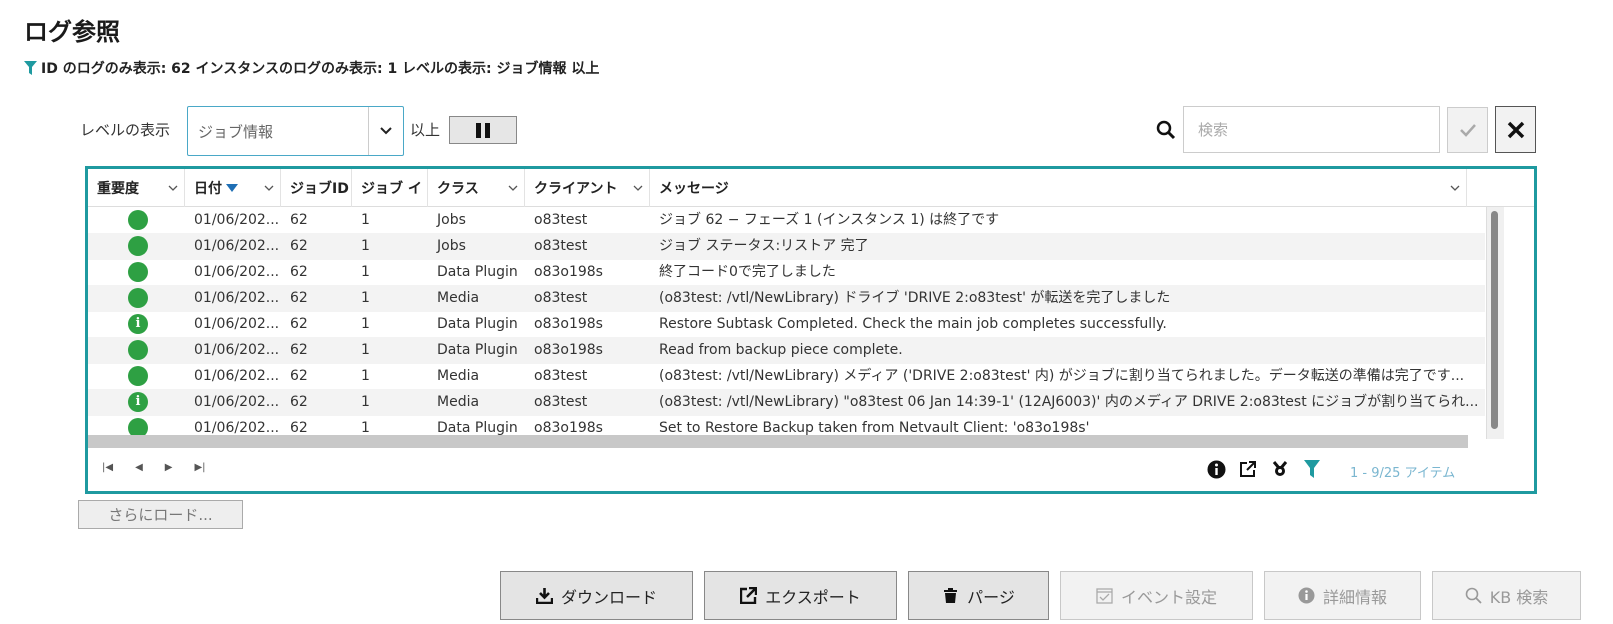 The height and width of the screenshot is (624, 1613). What do you see at coordinates (154, 467) in the screenshot?
I see `pager: |◀ ◀ ▶ ▶|` at bounding box center [154, 467].